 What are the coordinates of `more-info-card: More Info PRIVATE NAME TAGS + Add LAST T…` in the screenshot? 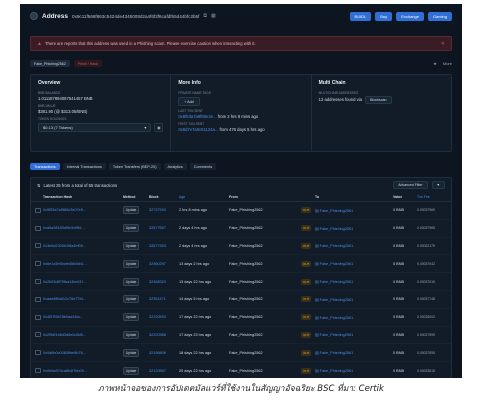 It's located at (241, 113).